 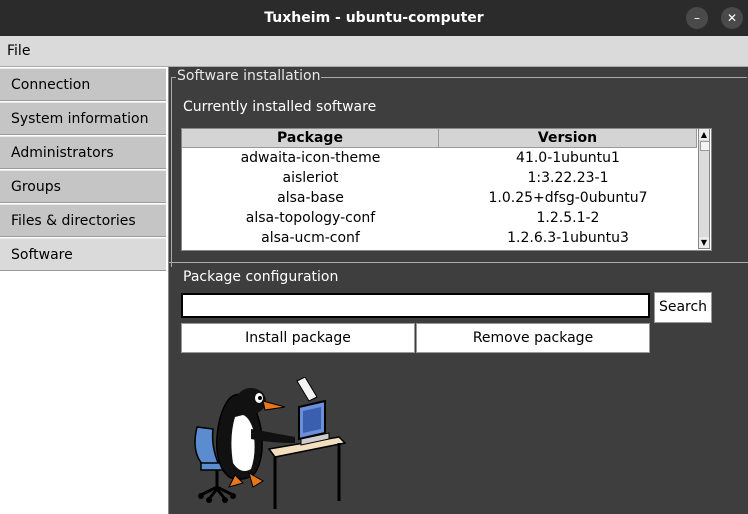 What do you see at coordinates (83, 220) in the screenshot?
I see `tab-files-directories: Files & directories` at bounding box center [83, 220].